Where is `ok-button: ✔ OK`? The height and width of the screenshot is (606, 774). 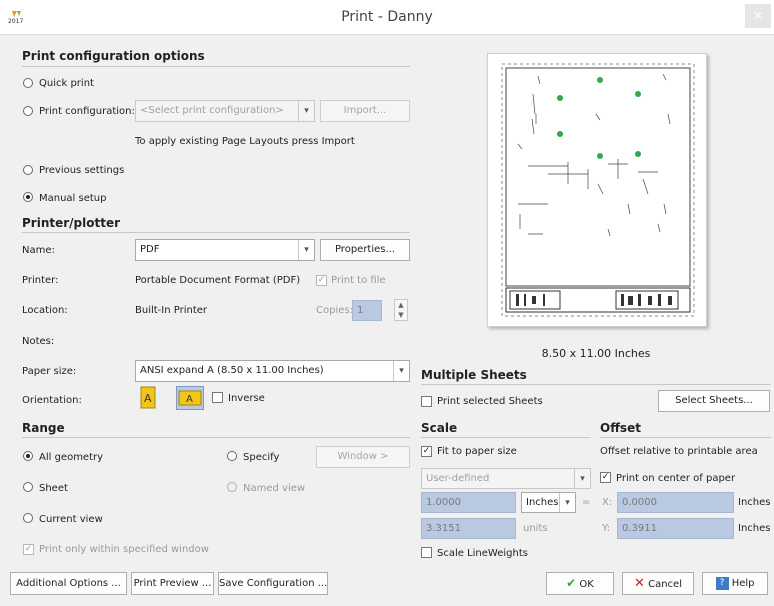 ok-button: ✔ OK is located at coordinates (580, 583).